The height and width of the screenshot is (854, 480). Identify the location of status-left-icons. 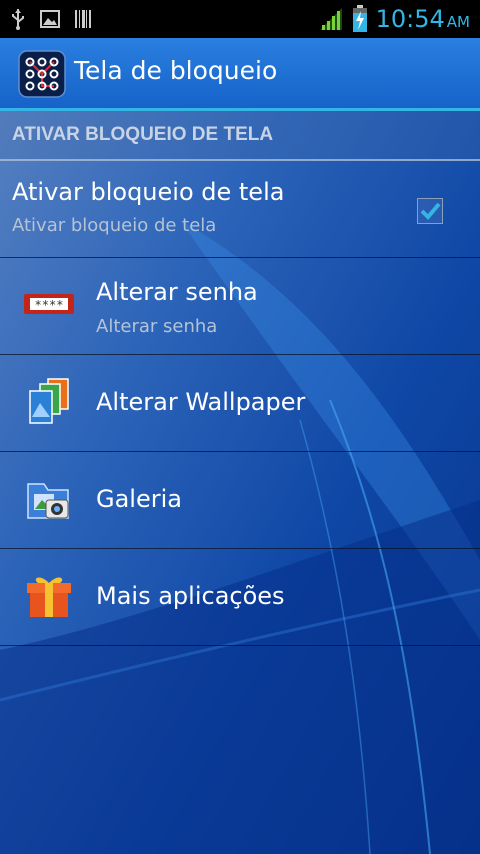
(51, 19).